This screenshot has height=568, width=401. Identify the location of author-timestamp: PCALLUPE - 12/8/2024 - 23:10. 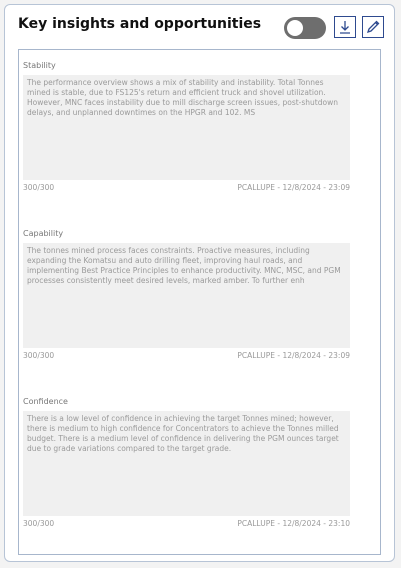
(293, 523).